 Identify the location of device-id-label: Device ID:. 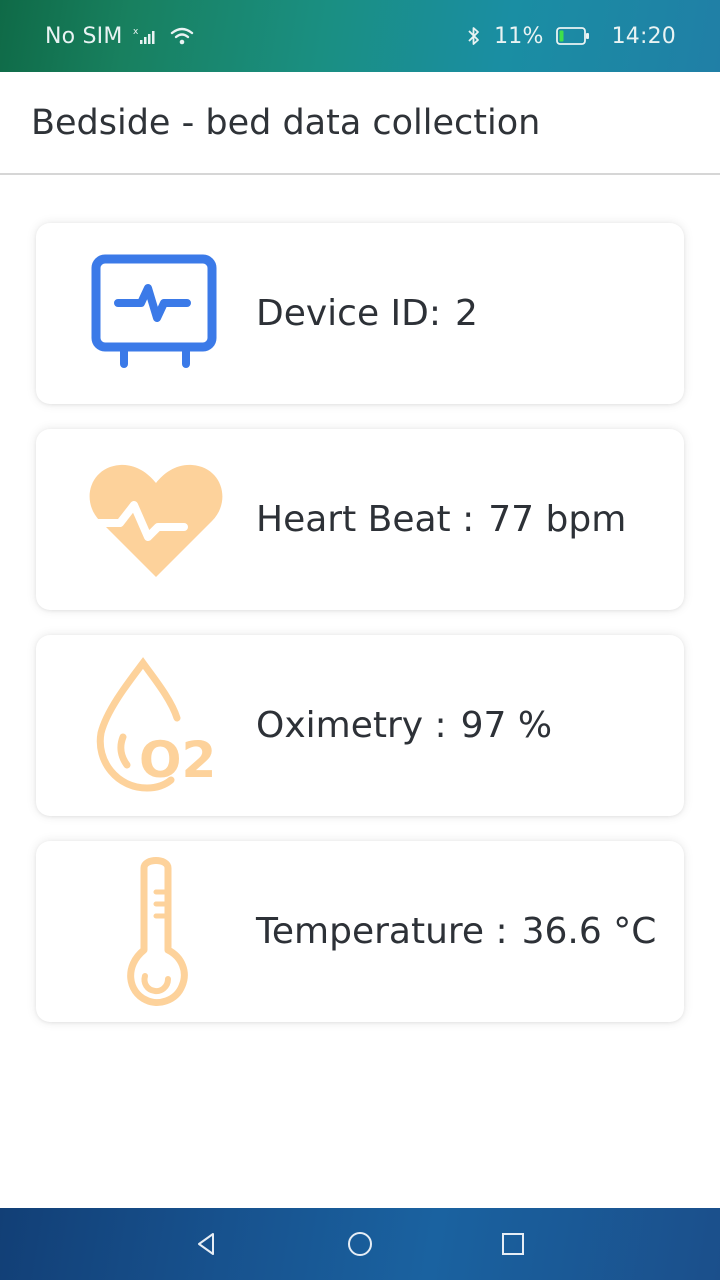
(349, 313).